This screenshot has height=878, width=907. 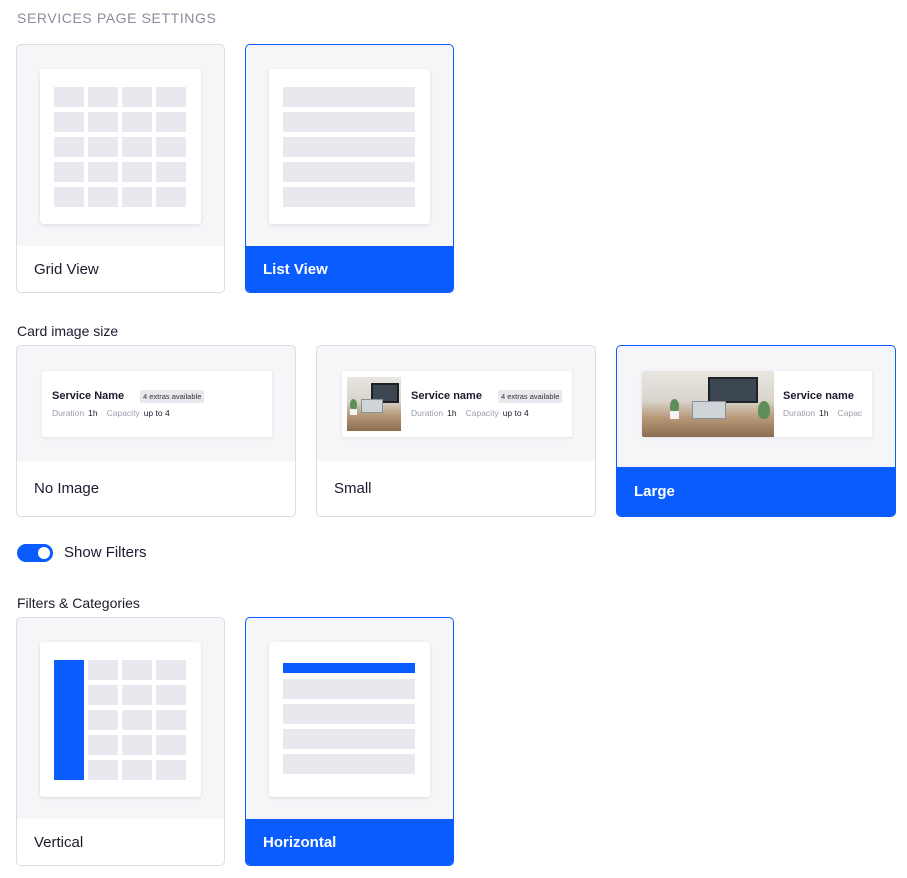 I want to click on grid-view-preview, so click(x=120, y=146).